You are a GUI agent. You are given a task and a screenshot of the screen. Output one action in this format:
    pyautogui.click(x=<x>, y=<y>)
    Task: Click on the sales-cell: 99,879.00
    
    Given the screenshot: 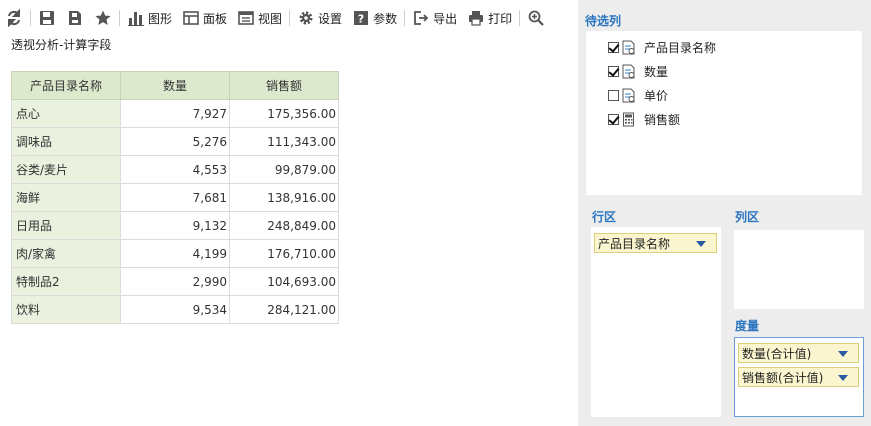 What is the action you would take?
    pyautogui.click(x=284, y=169)
    